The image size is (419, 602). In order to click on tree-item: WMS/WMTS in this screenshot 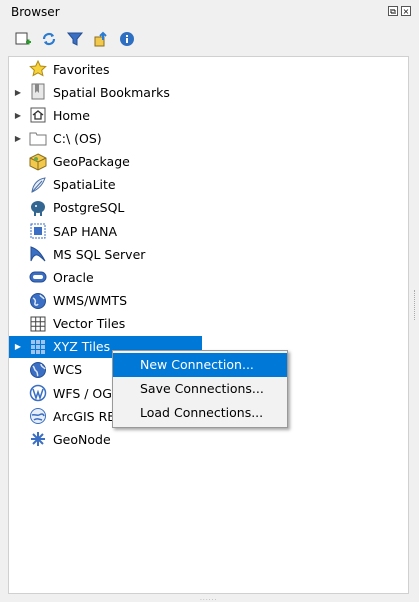, I will do `click(109, 301)`.